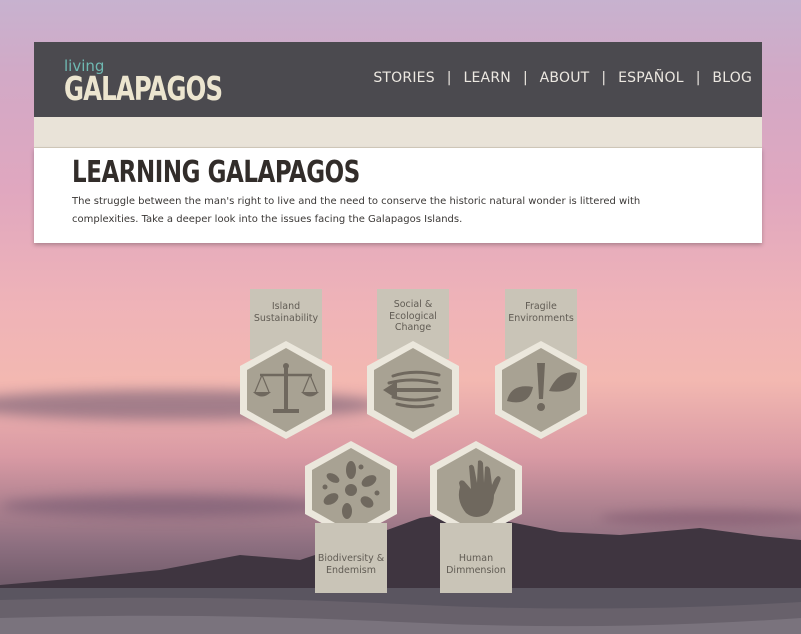  What do you see at coordinates (476, 516) in the screenshot?
I see `topic-human-dimmension: Human Dimmension` at bounding box center [476, 516].